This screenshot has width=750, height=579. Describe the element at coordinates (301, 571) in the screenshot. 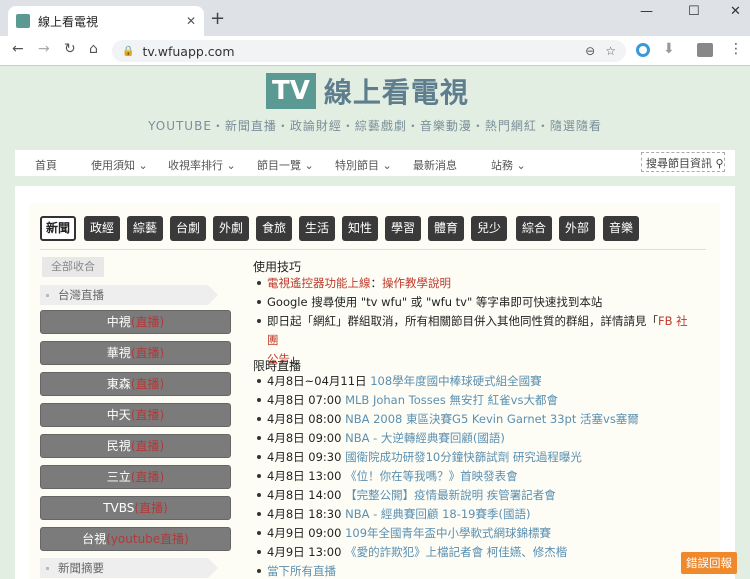

I see `all-live-link: 當下所有直播` at that location.